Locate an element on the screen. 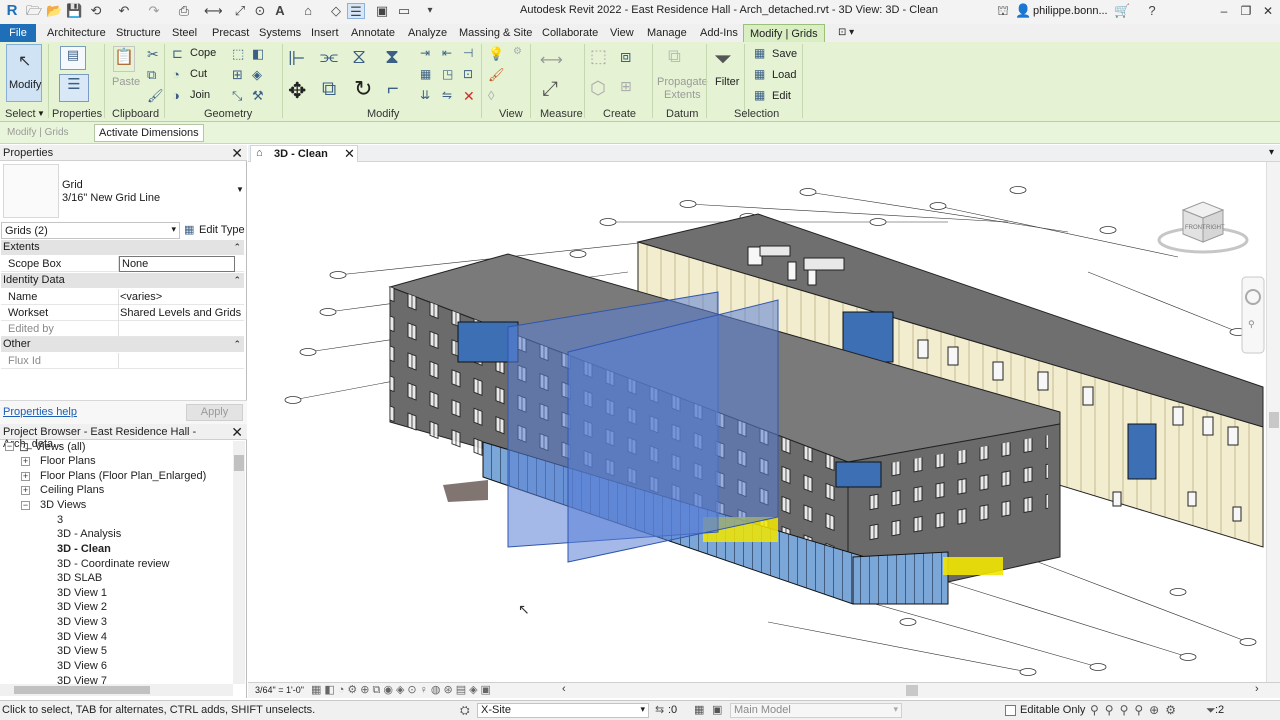  collapse-icon: − is located at coordinates (25, 505).